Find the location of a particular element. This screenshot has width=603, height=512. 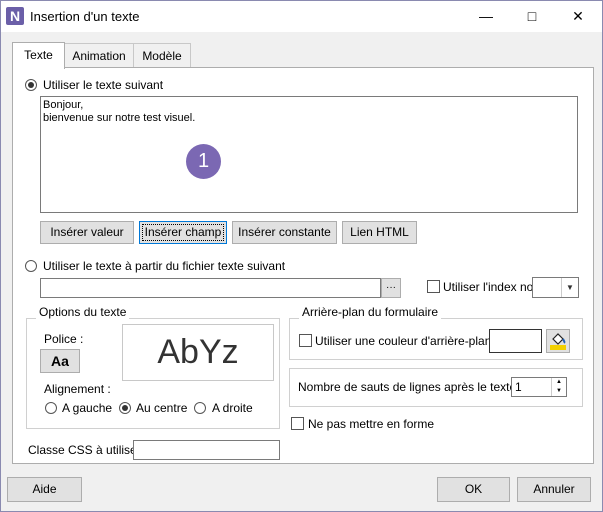

no-format-checkbox is located at coordinates (297, 423).